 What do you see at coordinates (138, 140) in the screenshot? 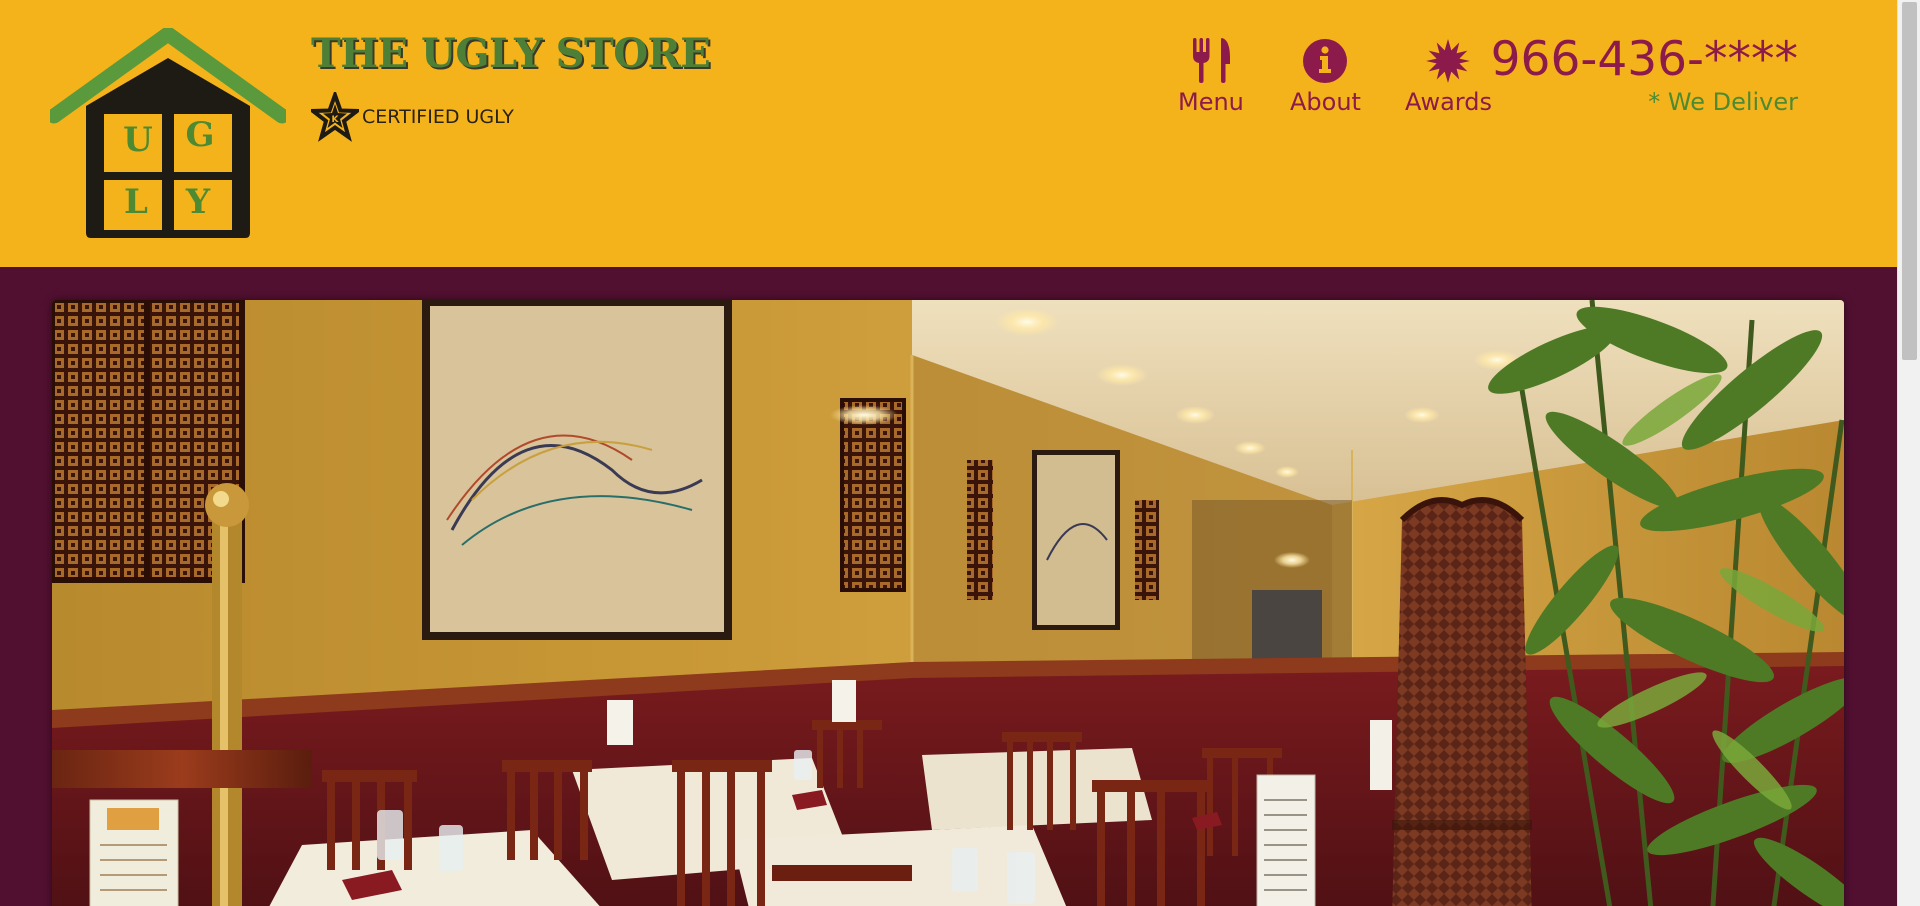
I see `logo-letter-u: U` at bounding box center [138, 140].